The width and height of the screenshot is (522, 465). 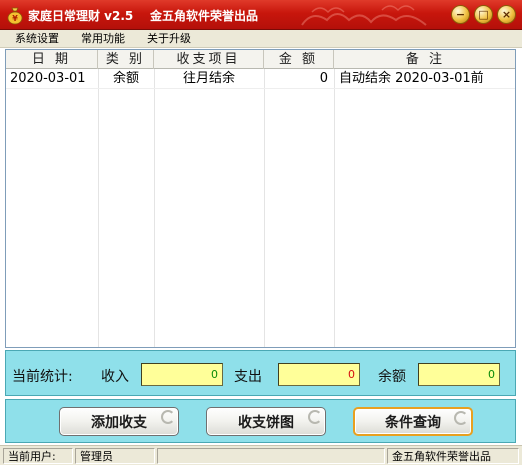 What do you see at coordinates (208, 78) in the screenshot?
I see `cell-item: 往月结余` at bounding box center [208, 78].